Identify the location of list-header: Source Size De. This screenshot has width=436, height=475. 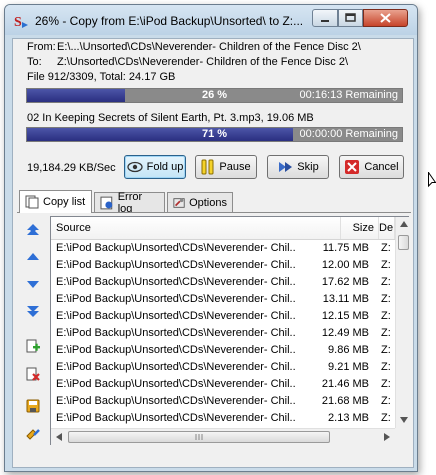
(223, 228).